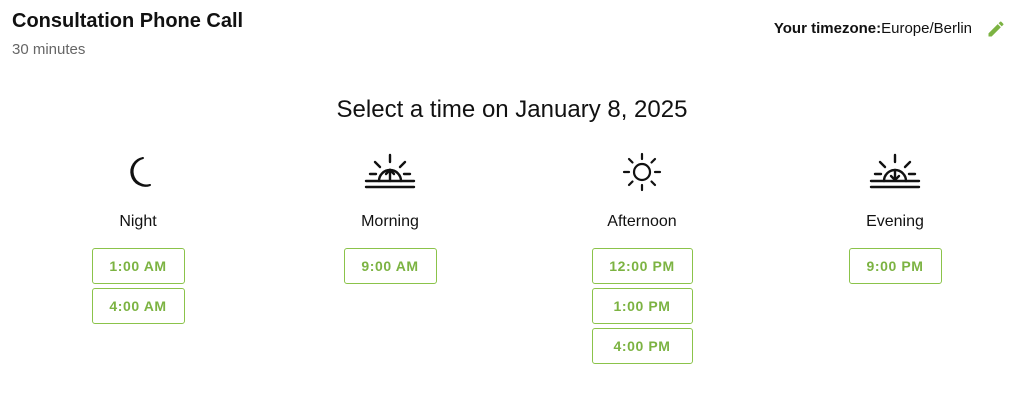 The height and width of the screenshot is (416, 1024). I want to click on time-slot-button: 4:00 AM, so click(138, 306).